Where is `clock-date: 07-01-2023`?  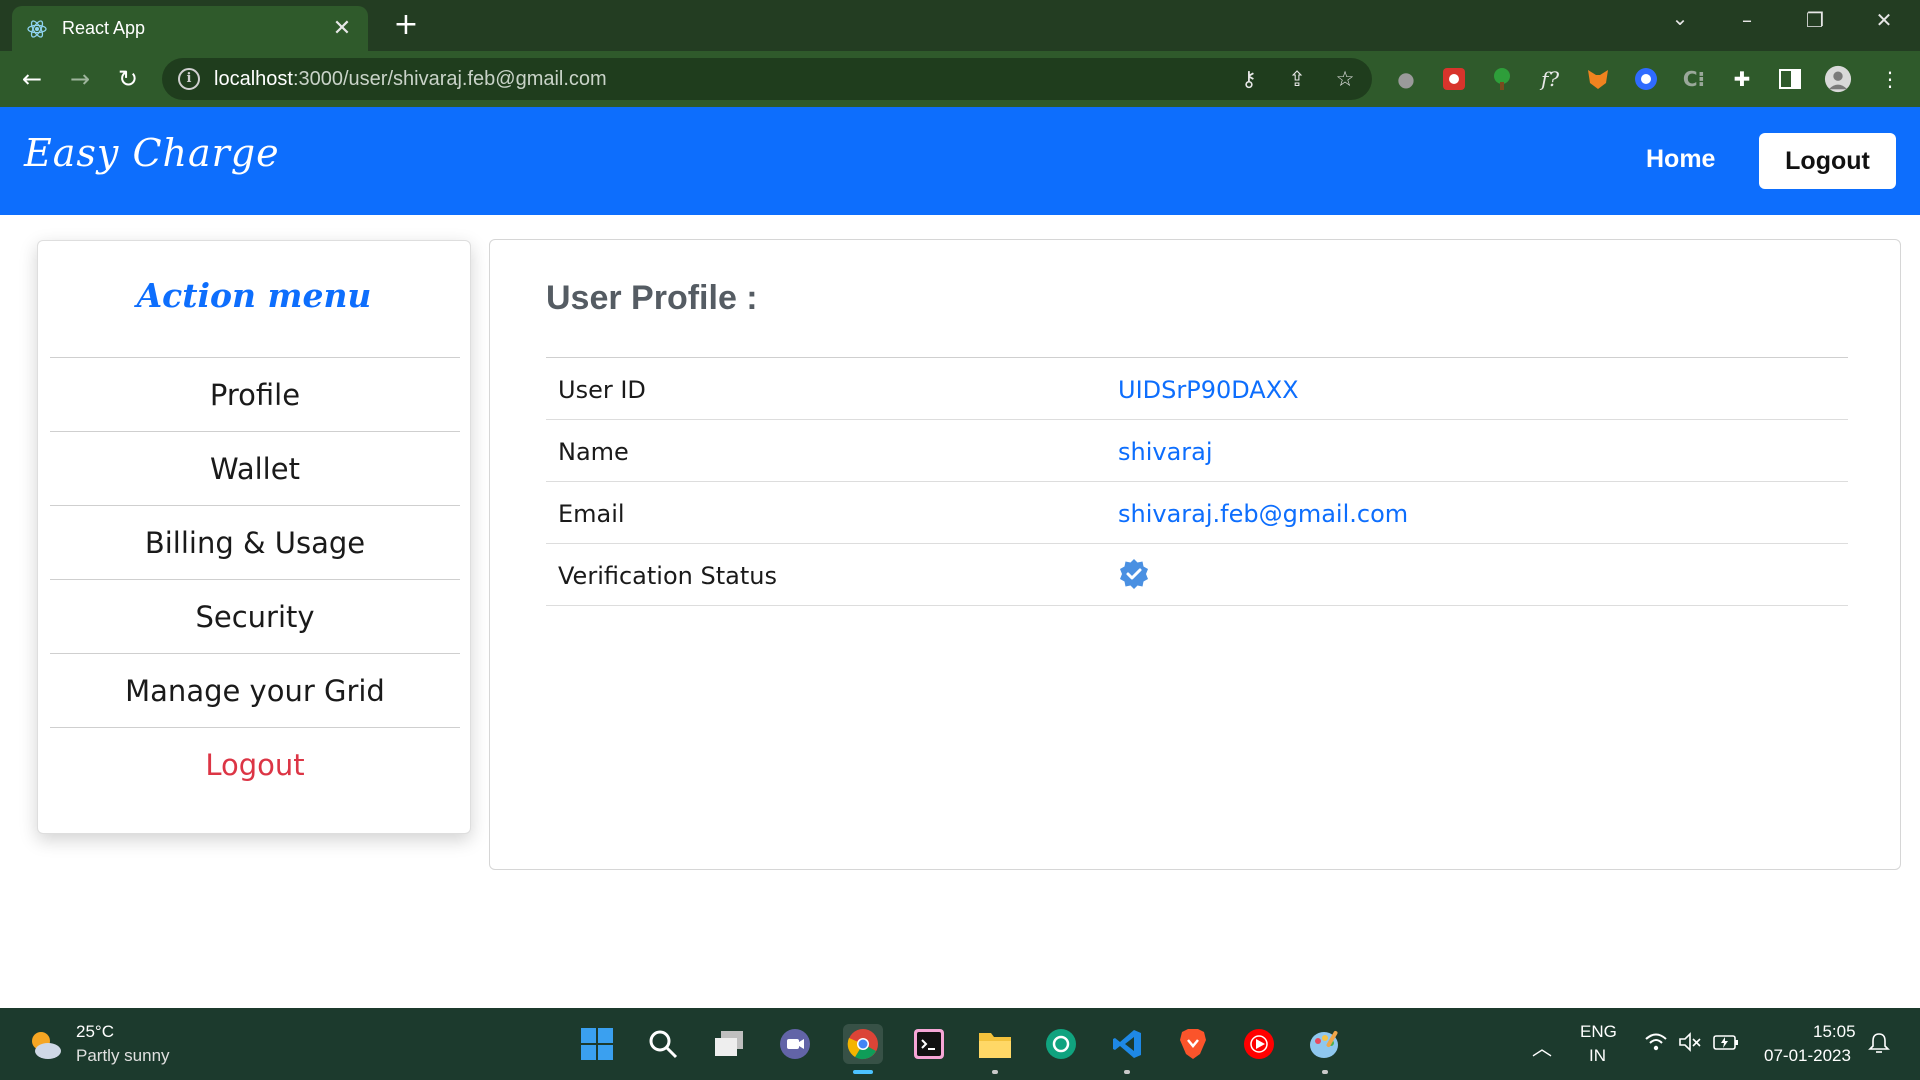
clock-date: 07-01-2023 is located at coordinates (1807, 1056).